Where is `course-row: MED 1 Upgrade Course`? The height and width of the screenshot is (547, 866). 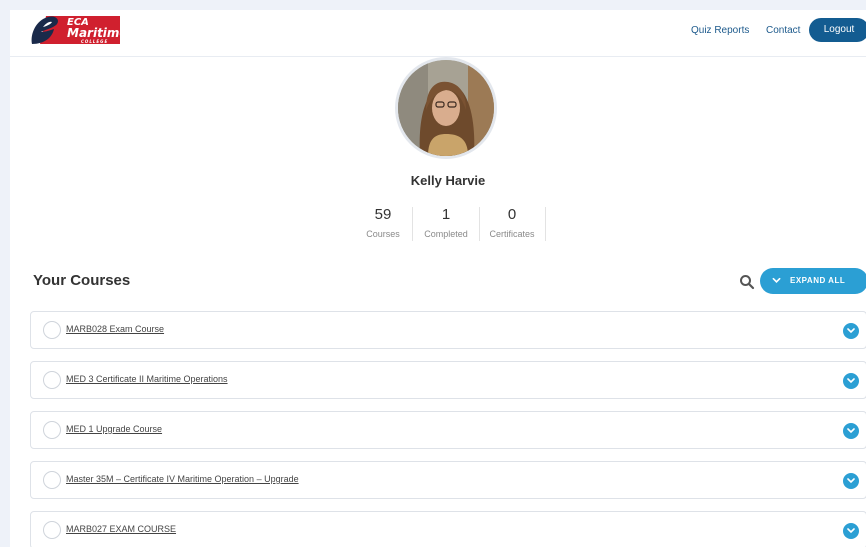 course-row: MED 1 Upgrade Course is located at coordinates (448, 430).